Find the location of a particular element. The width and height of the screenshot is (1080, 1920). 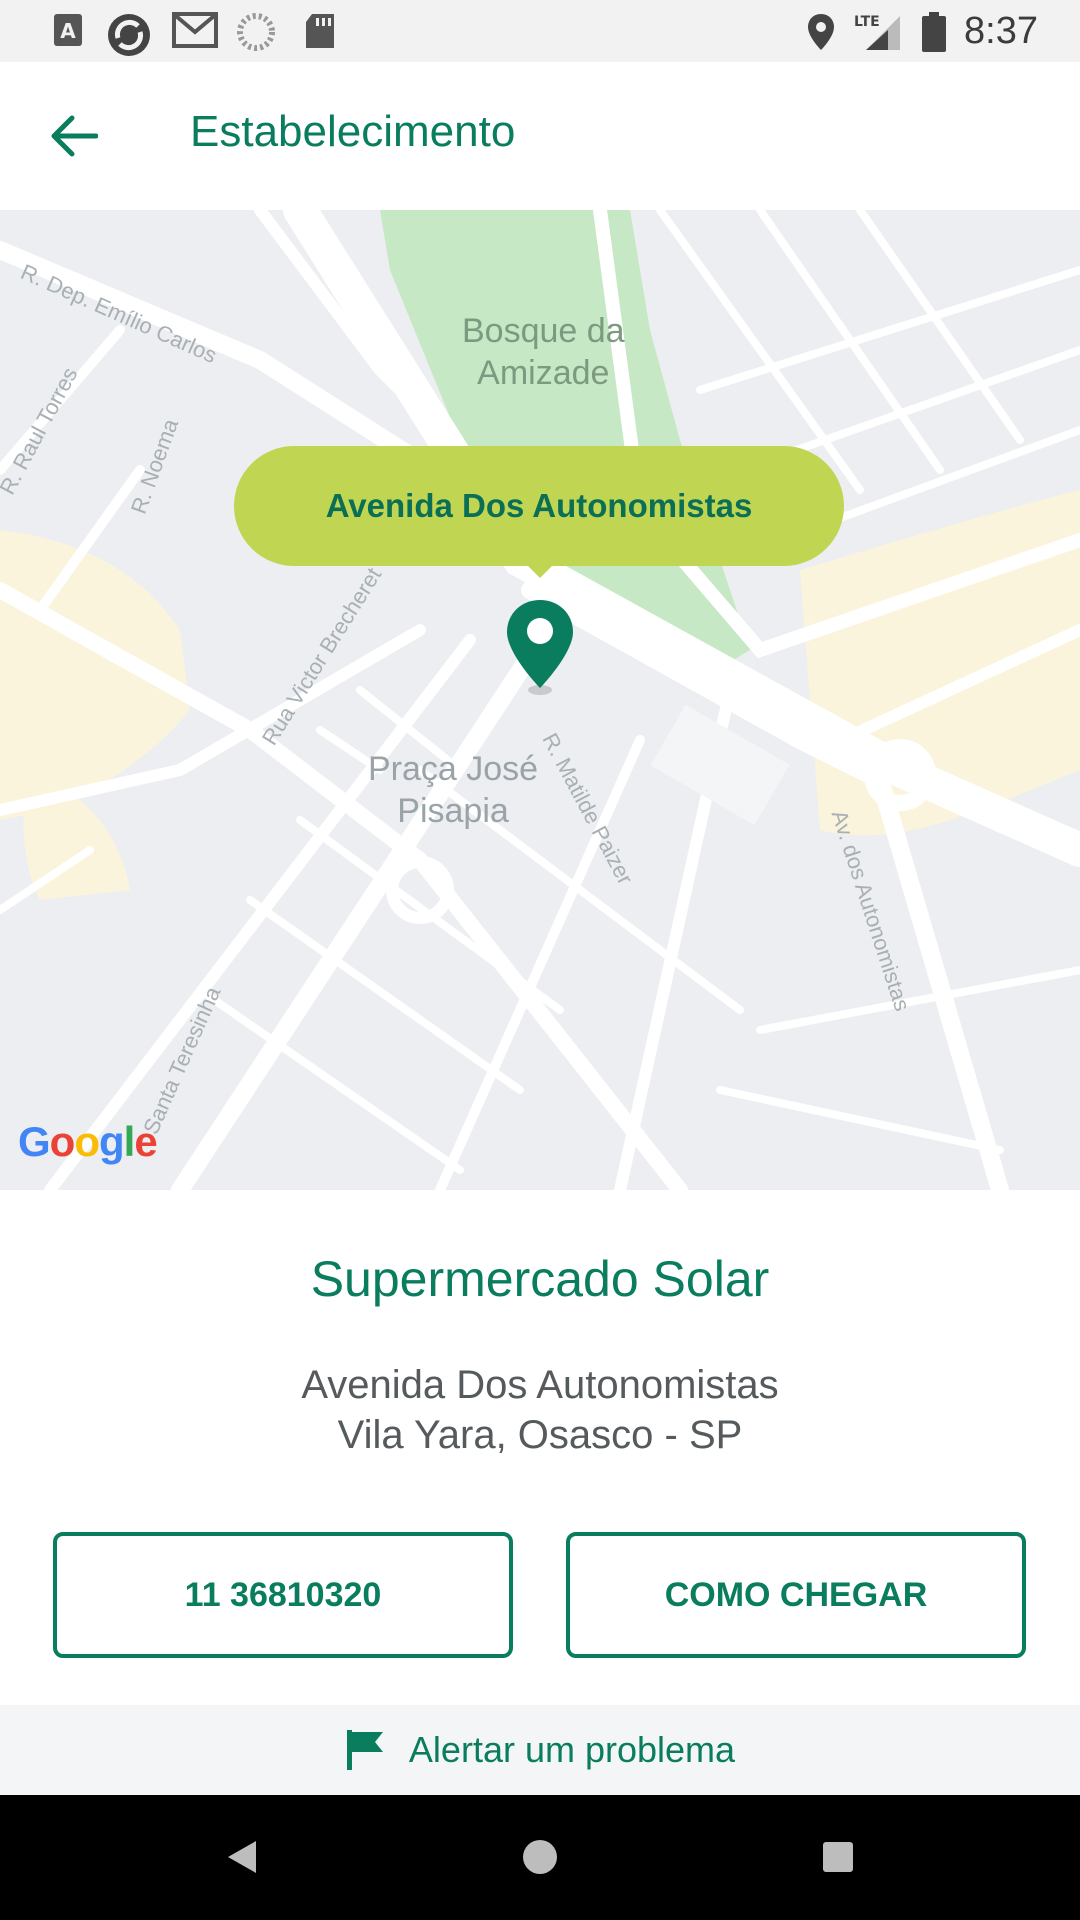

address-line-1: Avenida Dos Autonomistas is located at coordinates (540, 1385).